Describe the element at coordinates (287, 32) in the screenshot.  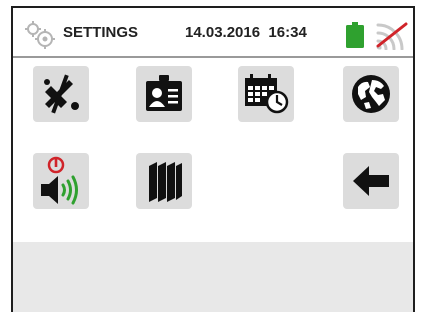
I see `time-label: 16:34` at that location.